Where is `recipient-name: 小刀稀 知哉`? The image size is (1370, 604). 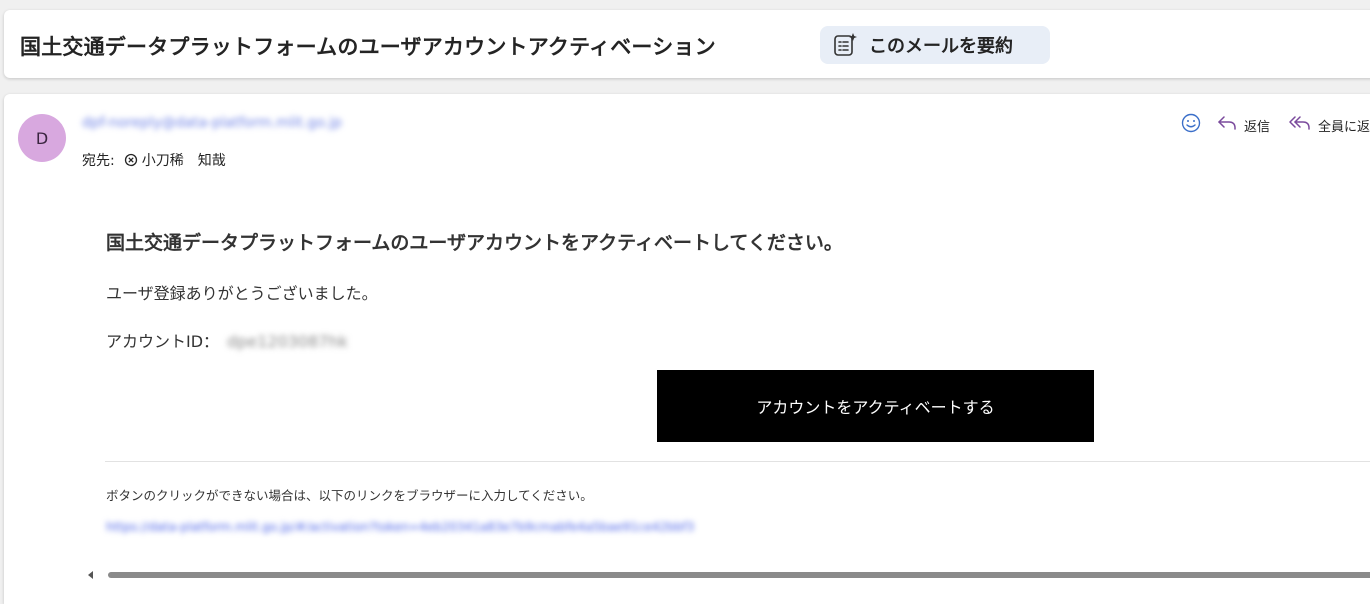
recipient-name: 小刀稀 知哉 is located at coordinates (184, 160).